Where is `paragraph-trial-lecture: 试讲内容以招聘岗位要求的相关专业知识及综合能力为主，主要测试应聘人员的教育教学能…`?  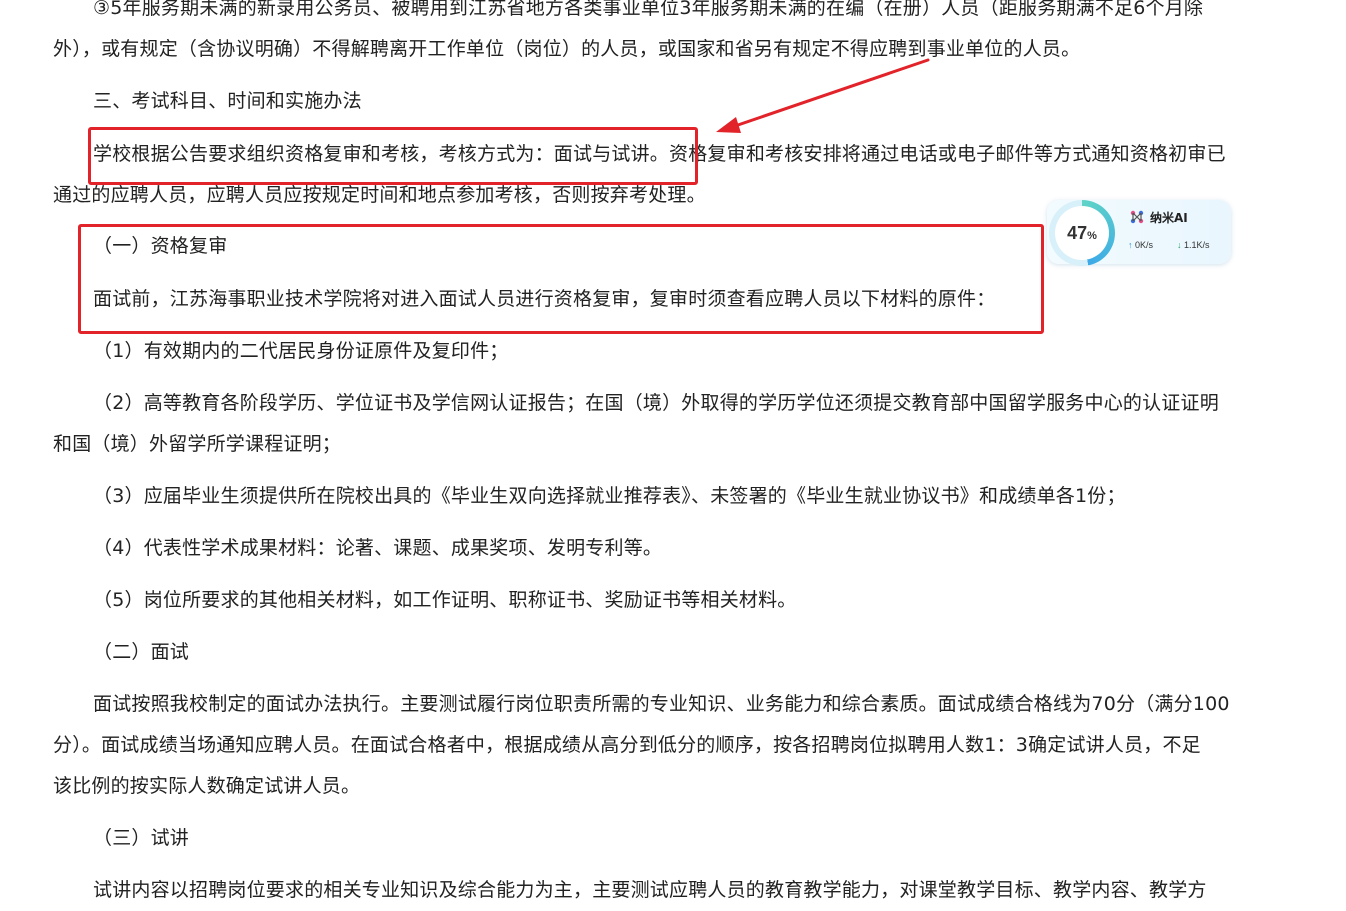
paragraph-trial-lecture: 试讲内容以招聘岗位要求的相关专业知识及综合能力为主，主要测试应聘人员的教育教学能… is located at coordinates (678, 890).